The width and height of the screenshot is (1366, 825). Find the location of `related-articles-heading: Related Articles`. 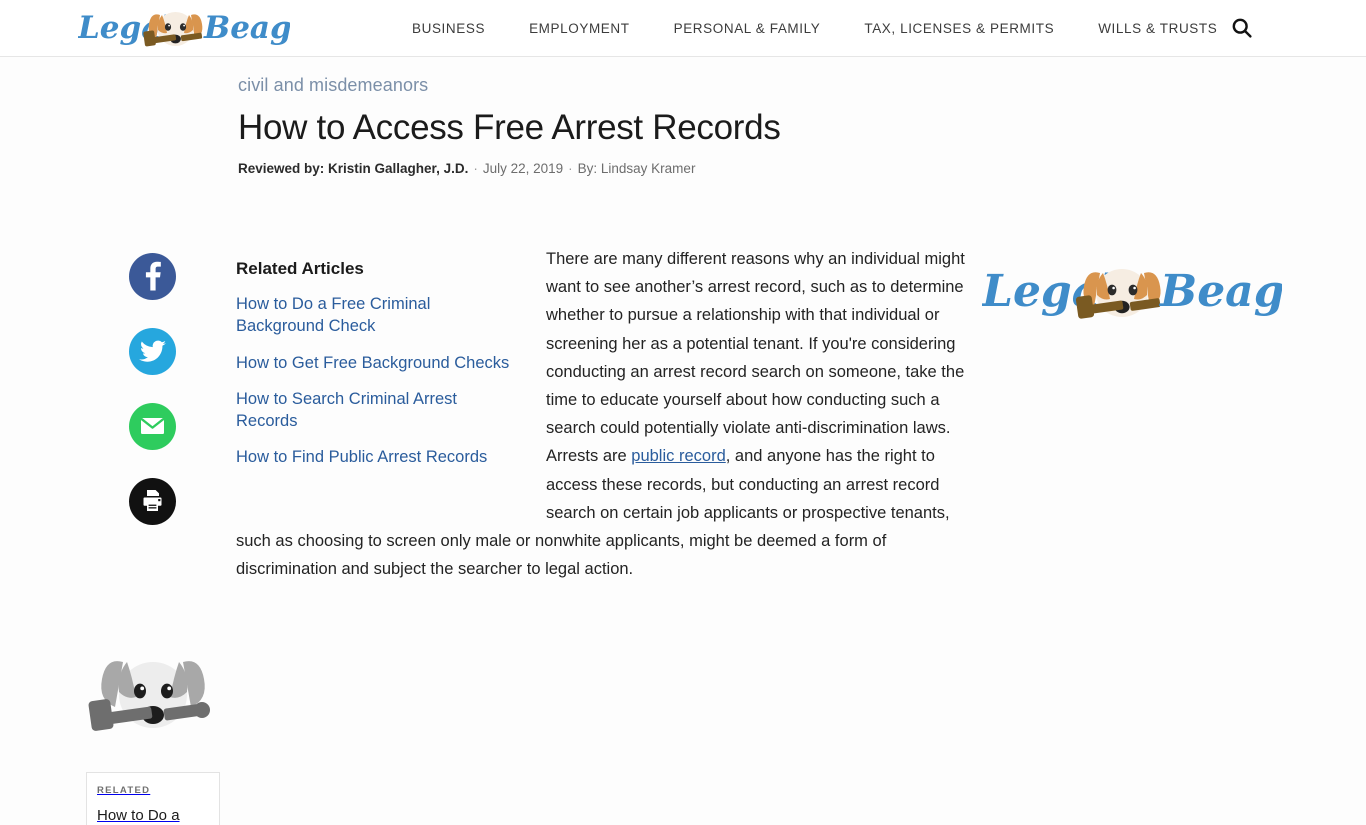

related-articles-heading: Related Articles is located at coordinates (300, 268).